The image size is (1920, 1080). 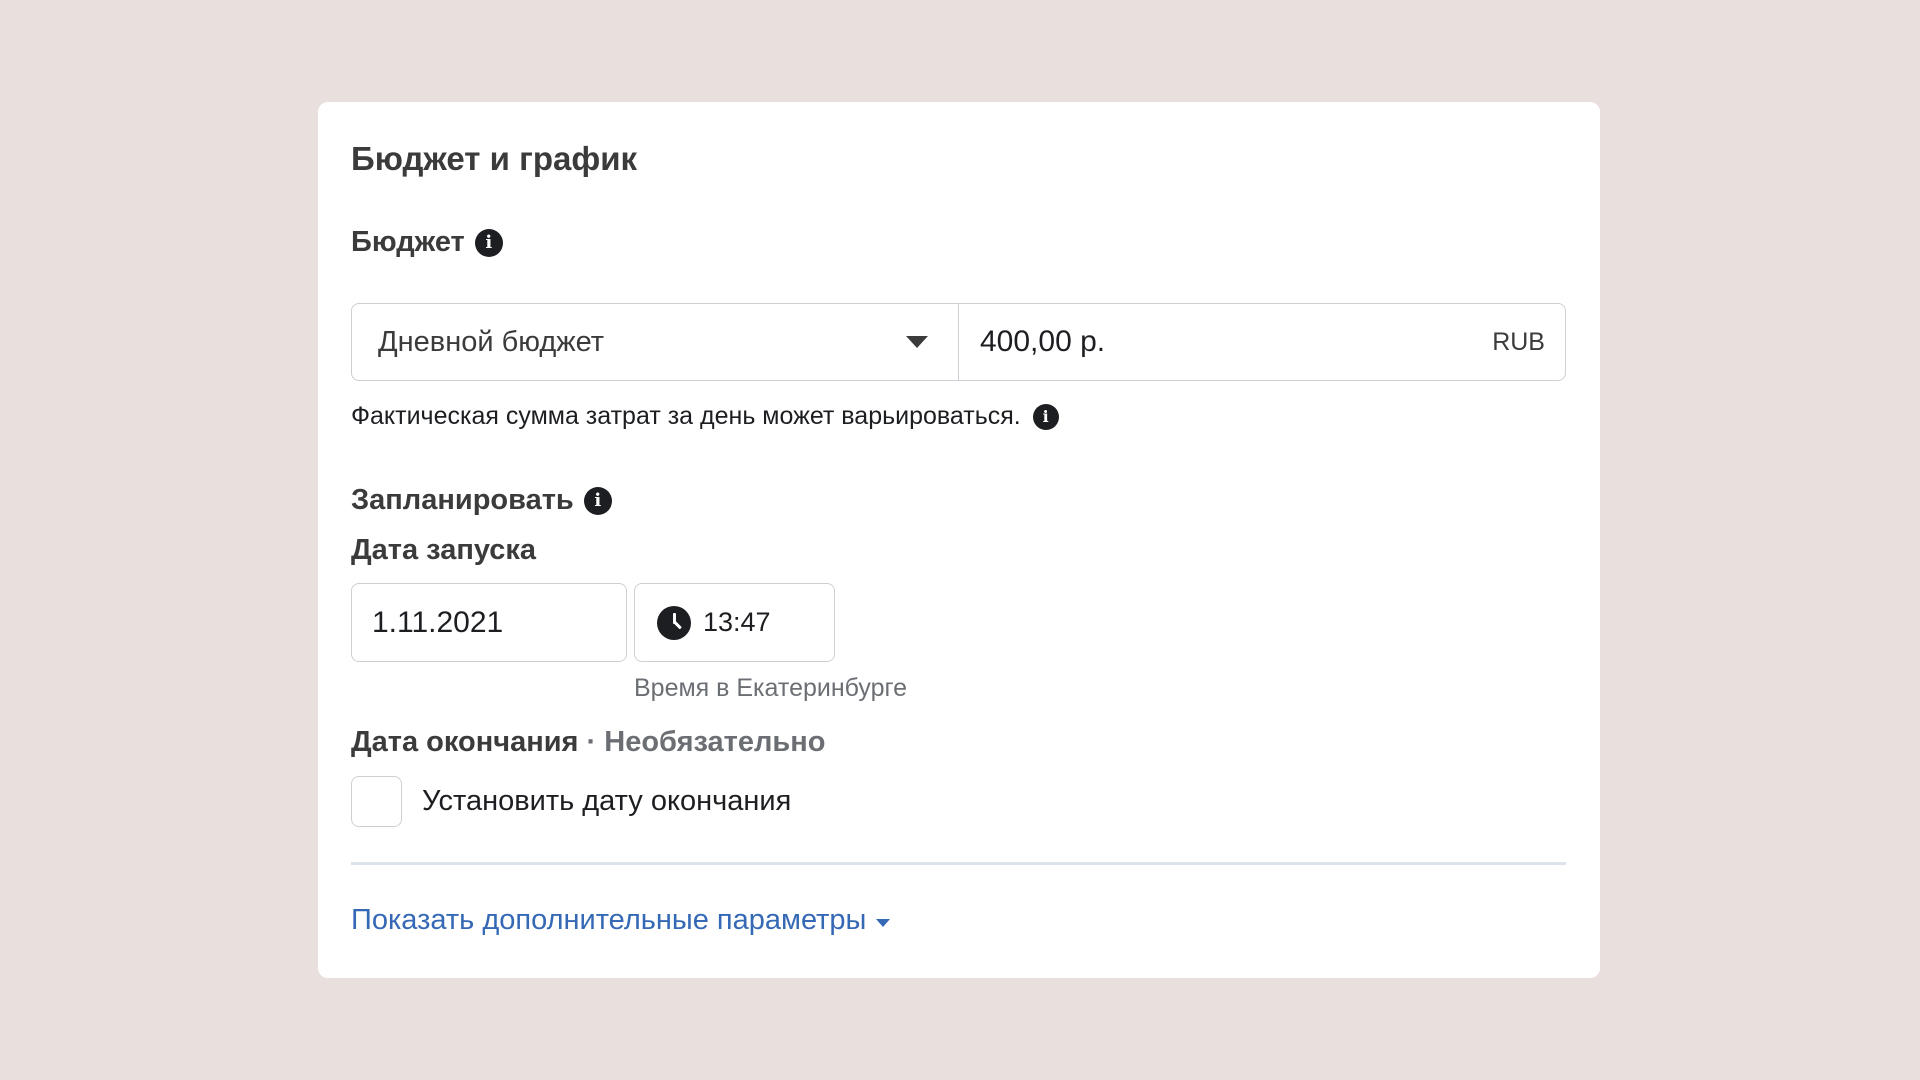 I want to click on end-date-checkbox-label: Установить дату окончания, so click(x=607, y=801).